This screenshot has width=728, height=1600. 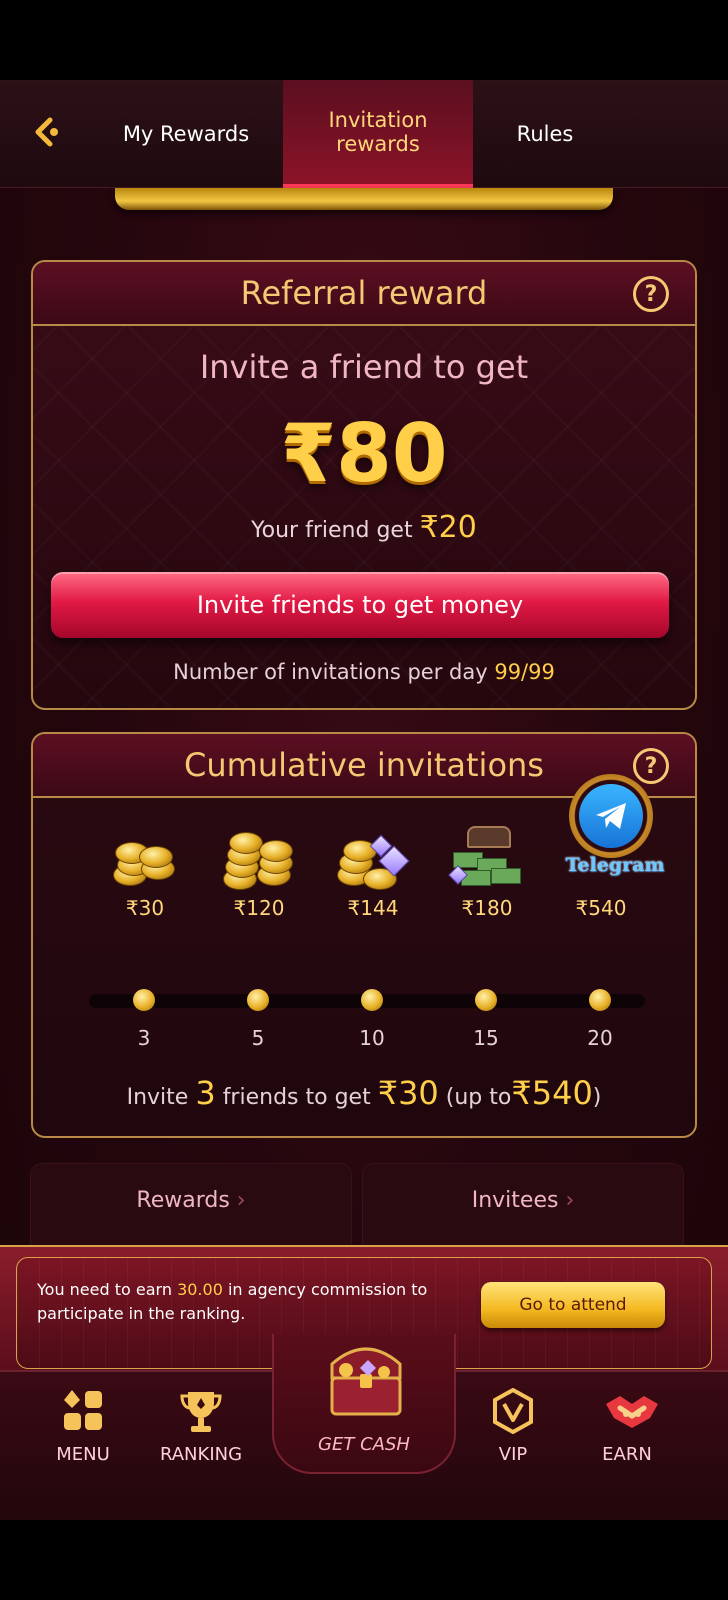 What do you see at coordinates (372, 1038) in the screenshot?
I see `milestone-count: 10` at bounding box center [372, 1038].